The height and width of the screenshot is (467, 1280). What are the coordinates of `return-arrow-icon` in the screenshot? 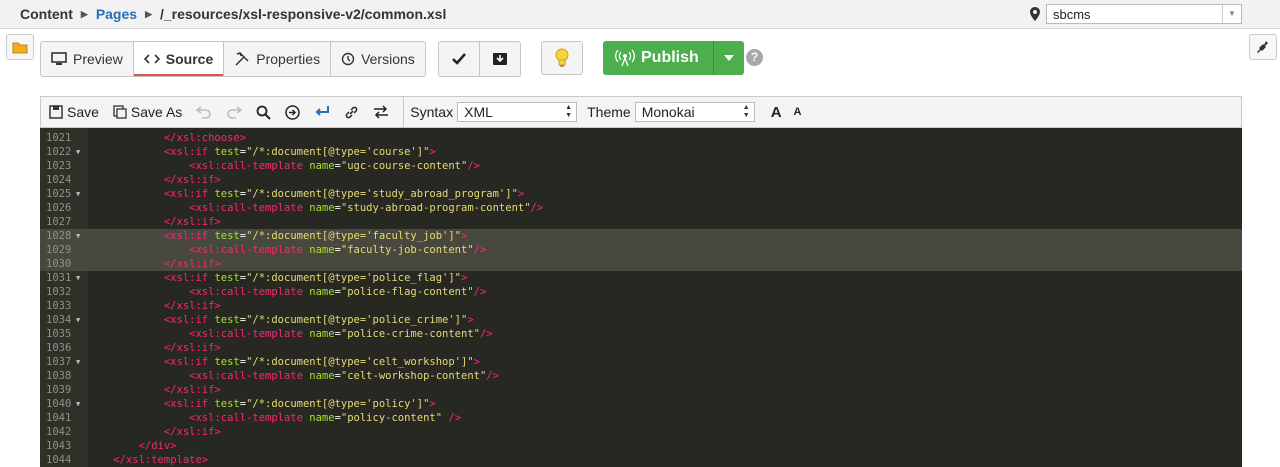 It's located at (322, 111).